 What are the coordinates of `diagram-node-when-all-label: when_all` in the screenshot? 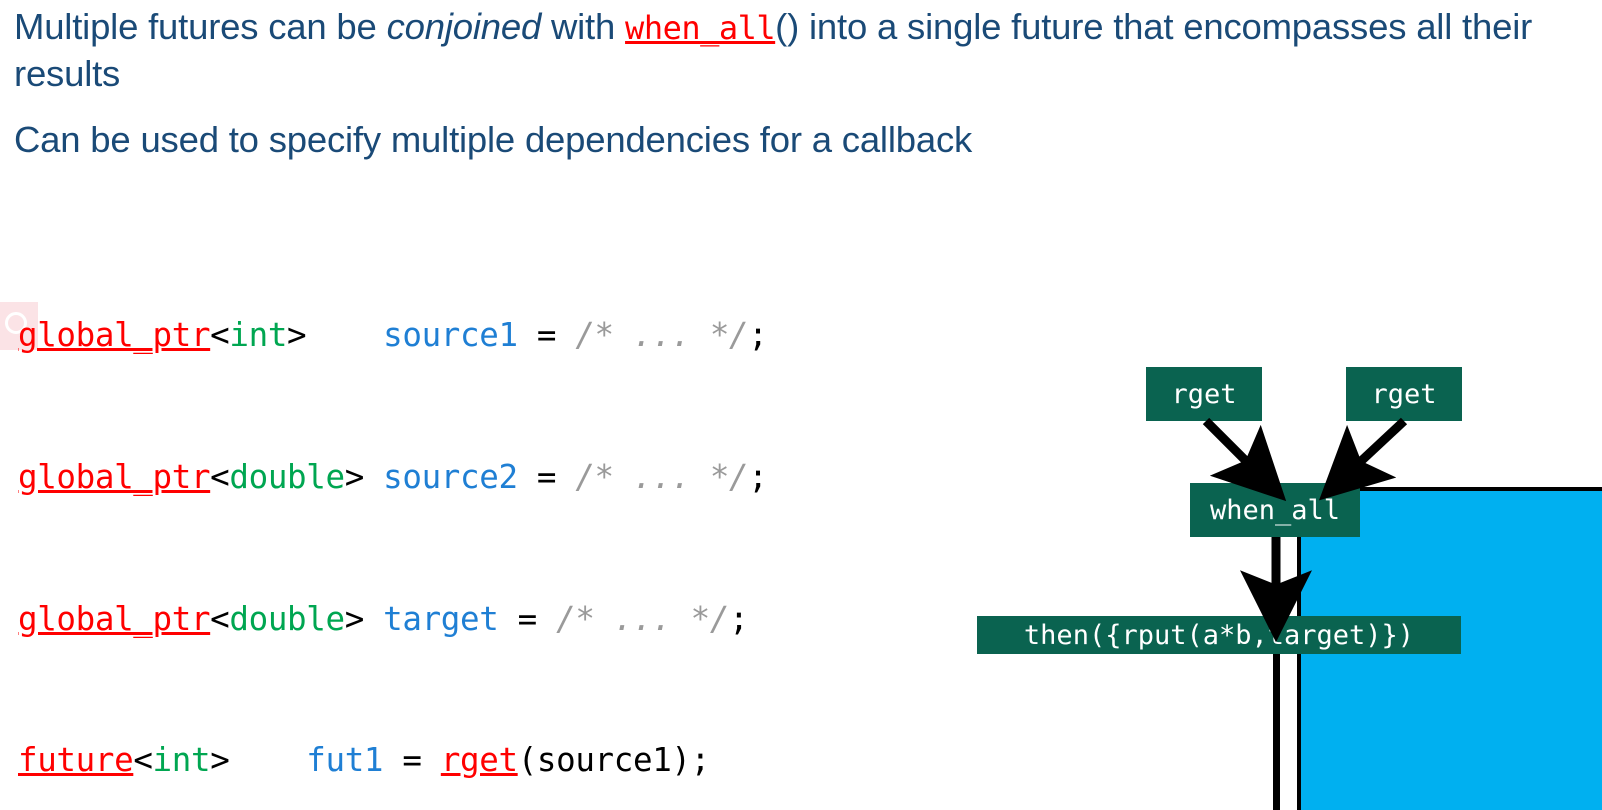 It's located at (1275, 510).